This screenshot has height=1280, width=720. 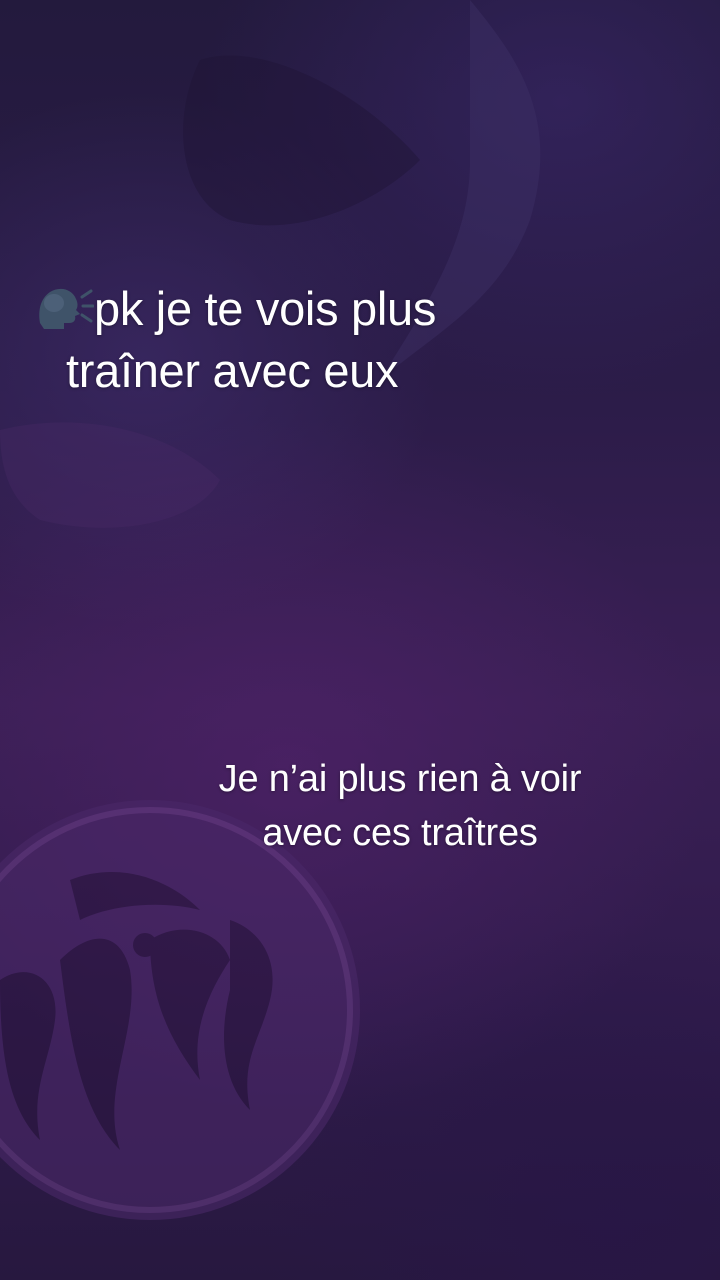 What do you see at coordinates (400, 779) in the screenshot?
I see `answer-line-1: Je n’ai plus rien à voir` at bounding box center [400, 779].